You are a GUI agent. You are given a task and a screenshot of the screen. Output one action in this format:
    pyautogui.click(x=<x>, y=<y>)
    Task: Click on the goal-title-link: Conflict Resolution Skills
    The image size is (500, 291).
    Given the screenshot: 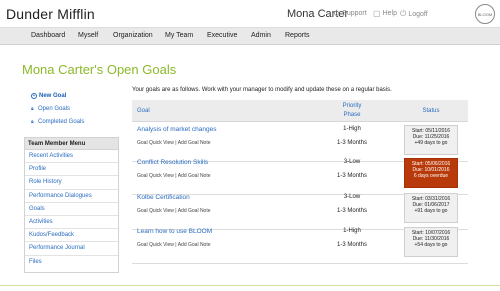 What is the action you would take?
    pyautogui.click(x=172, y=162)
    